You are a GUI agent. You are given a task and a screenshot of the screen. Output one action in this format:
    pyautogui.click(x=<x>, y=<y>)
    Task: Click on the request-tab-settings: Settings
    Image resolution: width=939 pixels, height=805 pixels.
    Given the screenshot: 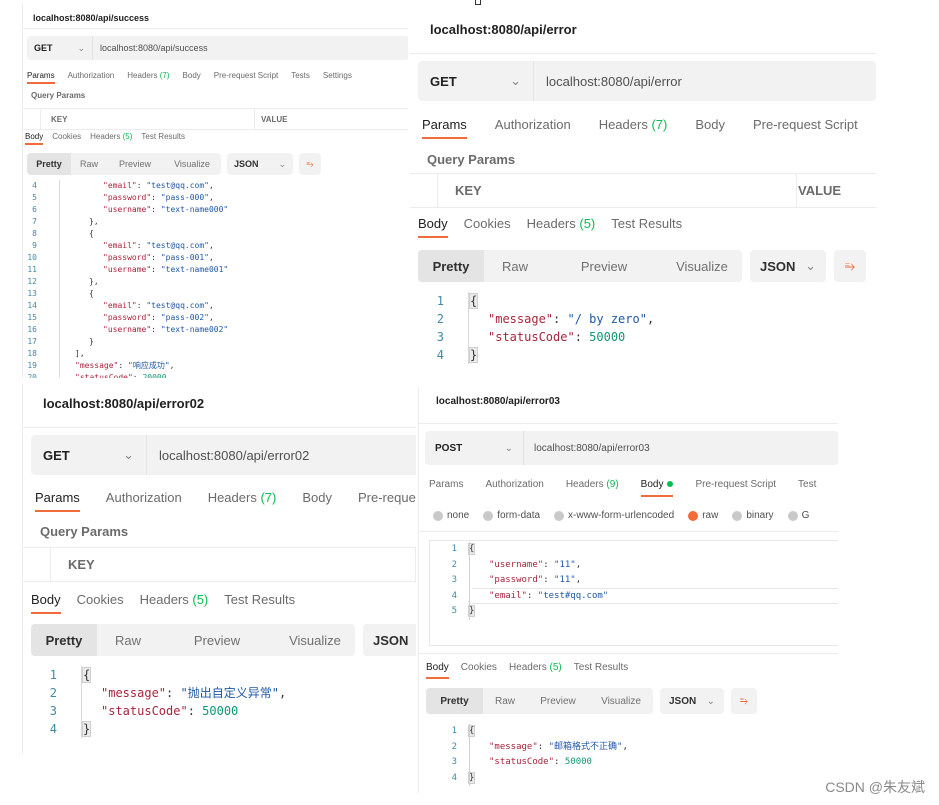 What is the action you would take?
    pyautogui.click(x=337, y=77)
    